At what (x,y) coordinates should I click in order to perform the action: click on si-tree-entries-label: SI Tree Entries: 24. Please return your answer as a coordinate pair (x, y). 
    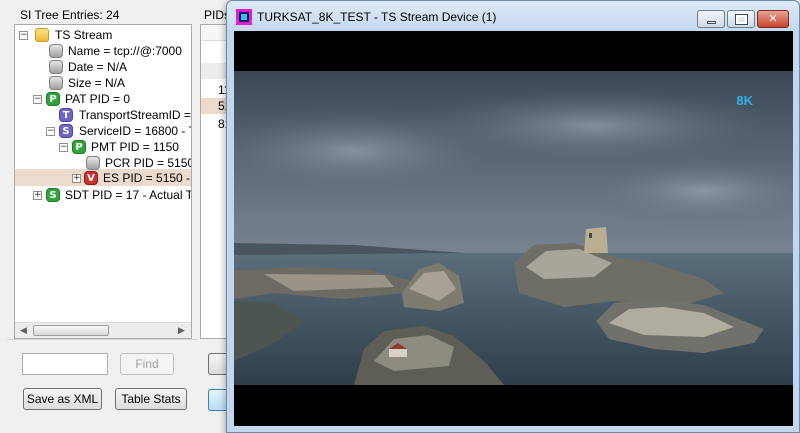
    Looking at the image, I should click on (70, 15).